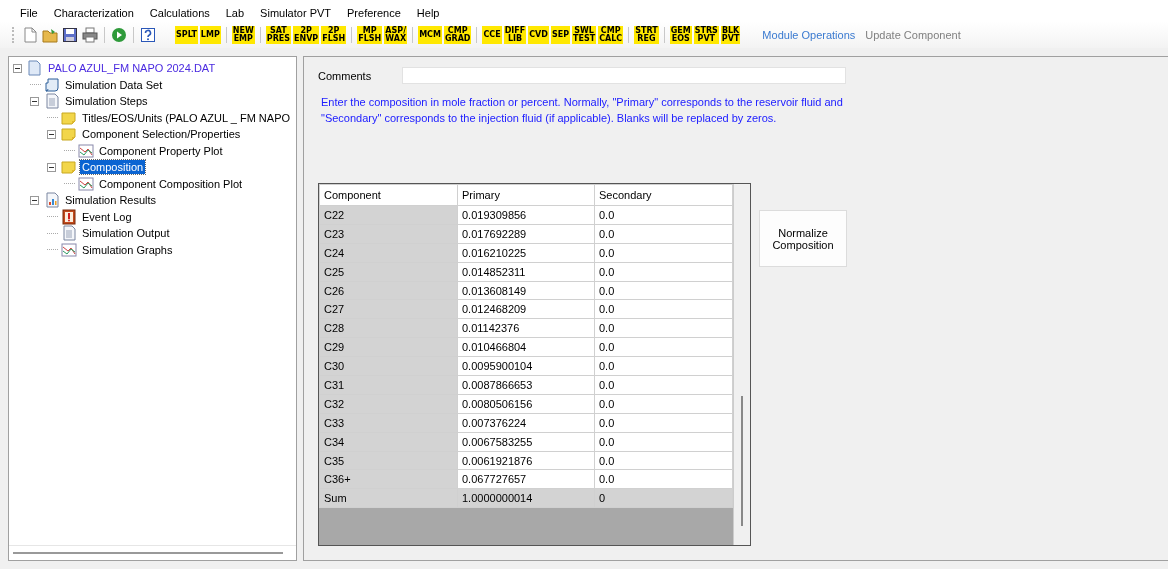 The image size is (1168, 569). Describe the element at coordinates (560, 35) in the screenshot. I see `tool-button: SEP` at that location.